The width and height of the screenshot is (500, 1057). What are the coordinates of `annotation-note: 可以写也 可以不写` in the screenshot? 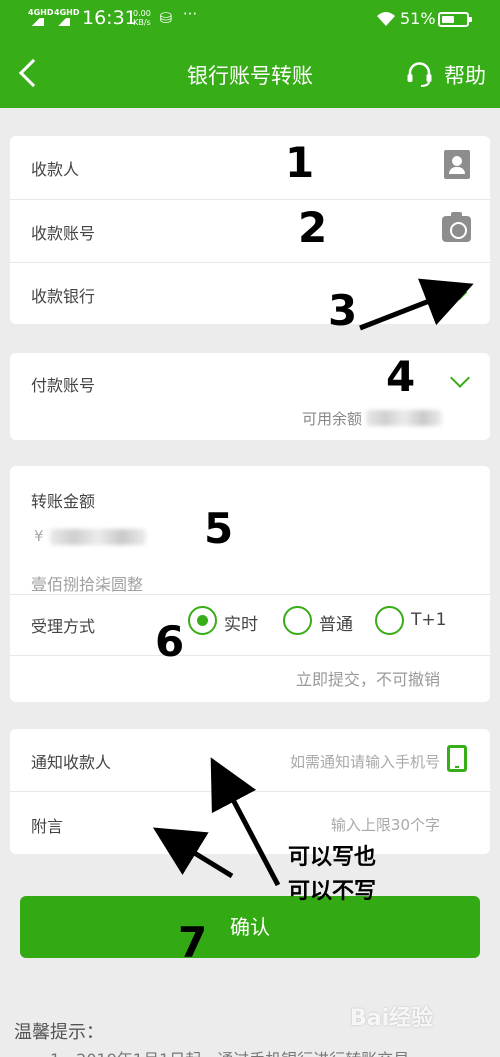 It's located at (332, 875).